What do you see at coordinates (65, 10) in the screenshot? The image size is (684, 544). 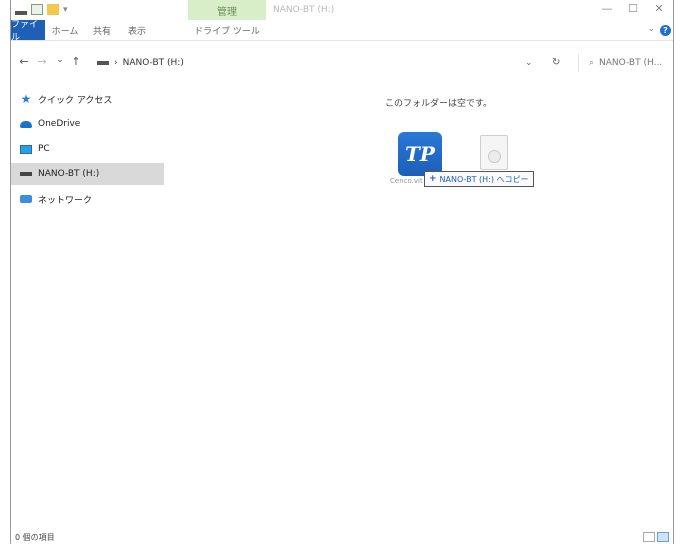 I see `qat-customize-icon: ▾` at bounding box center [65, 10].